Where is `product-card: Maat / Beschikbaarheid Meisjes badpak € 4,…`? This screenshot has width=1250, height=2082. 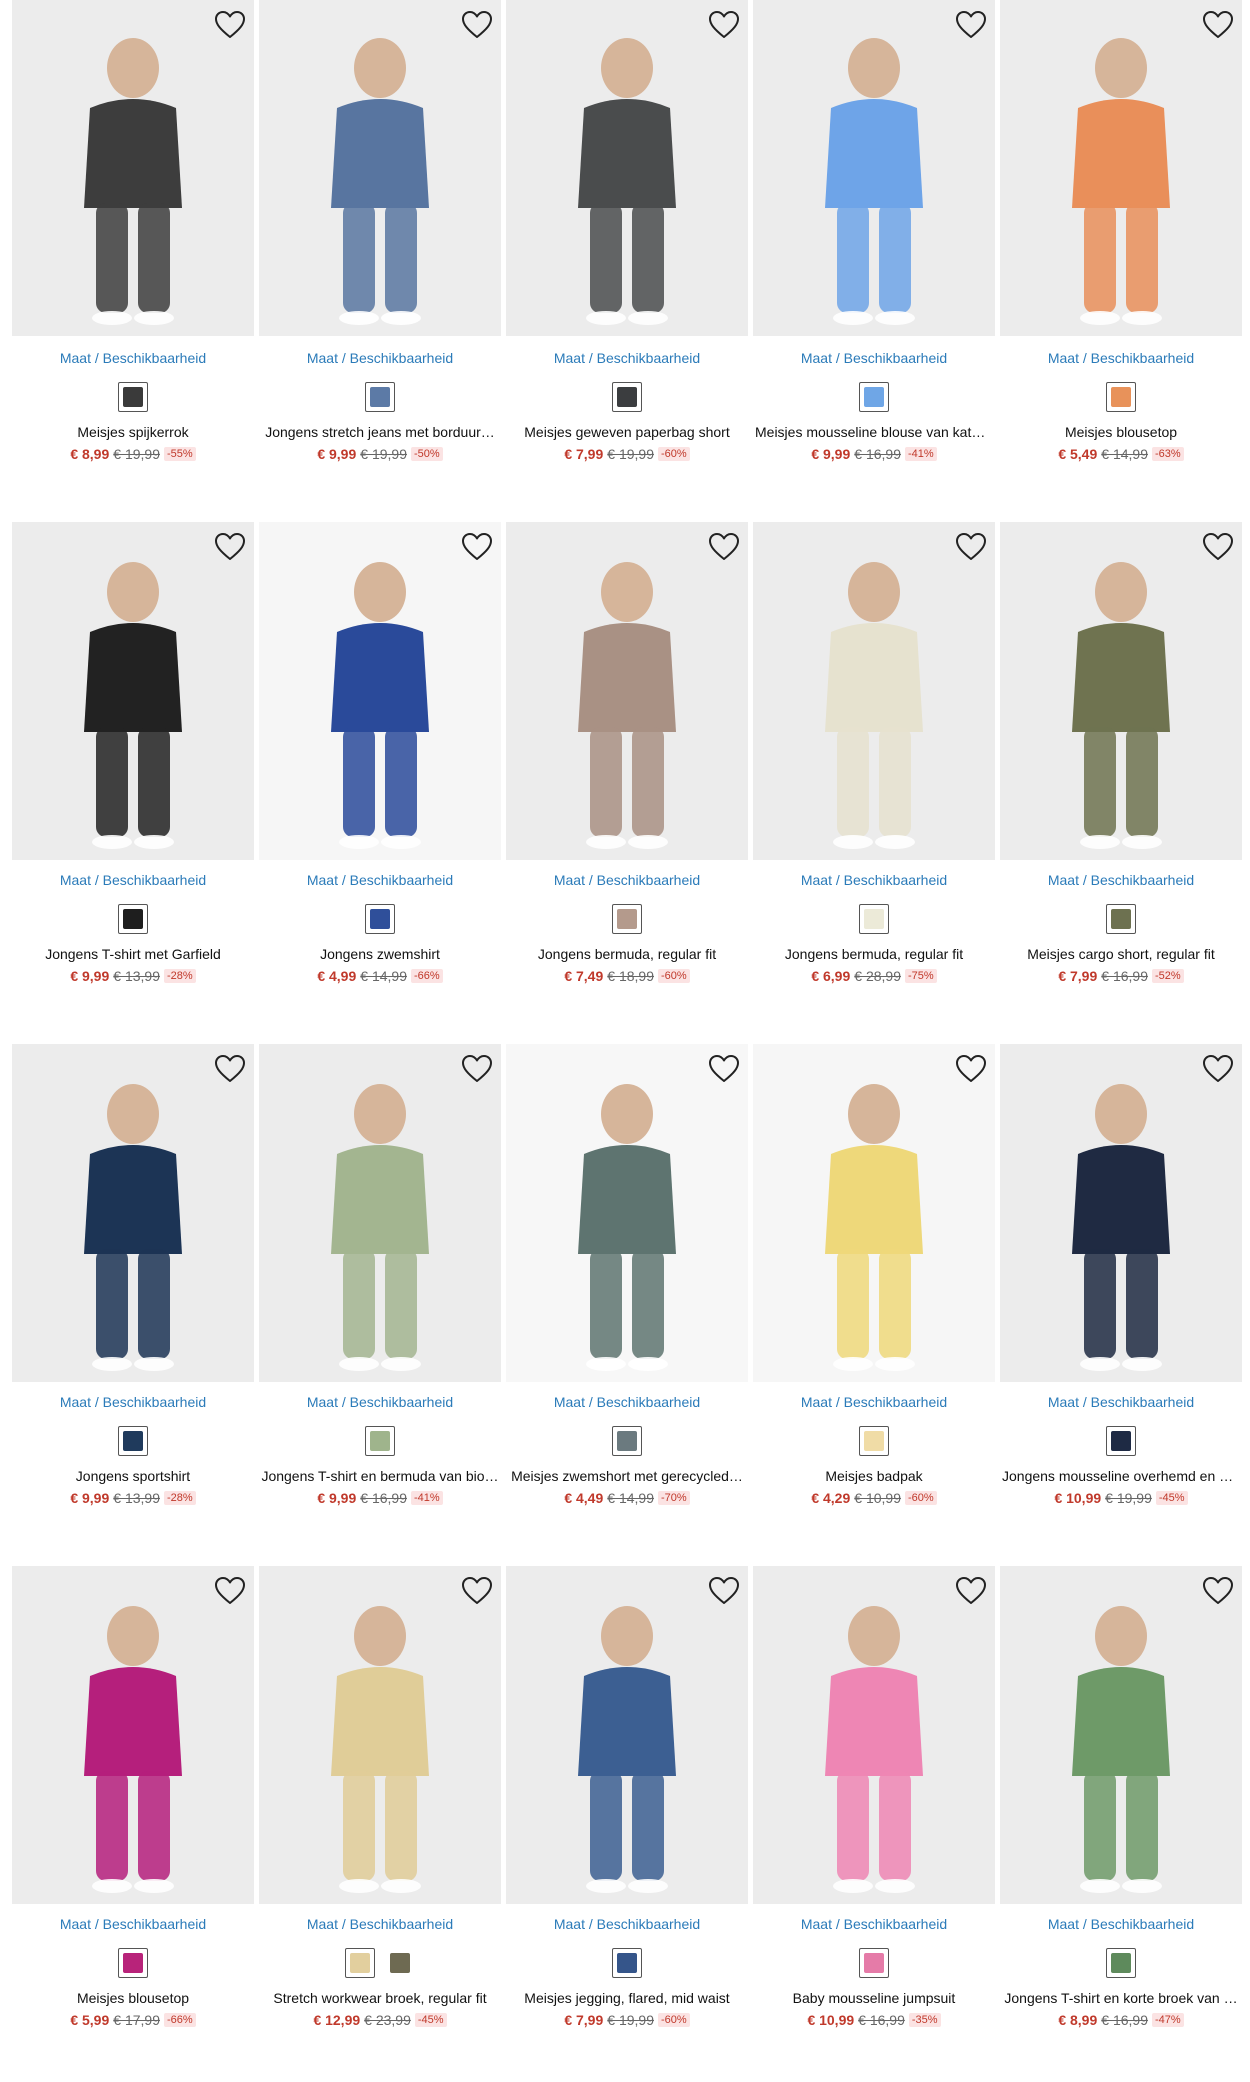 product-card: Maat / Beschikbaarheid Meisjes badpak € 4,… is located at coordinates (874, 1305).